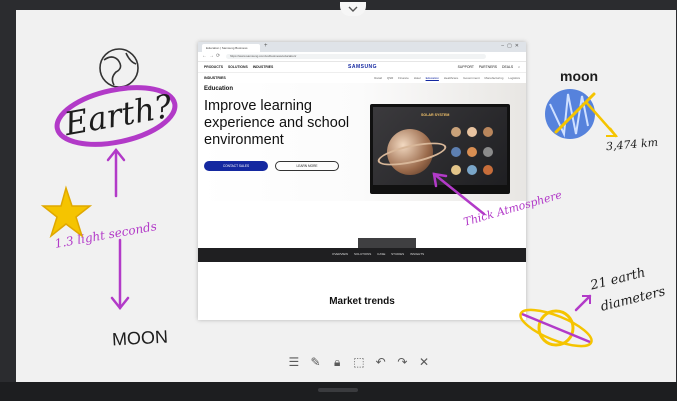  I want to click on chevron-down-icon, so click(353, 9).